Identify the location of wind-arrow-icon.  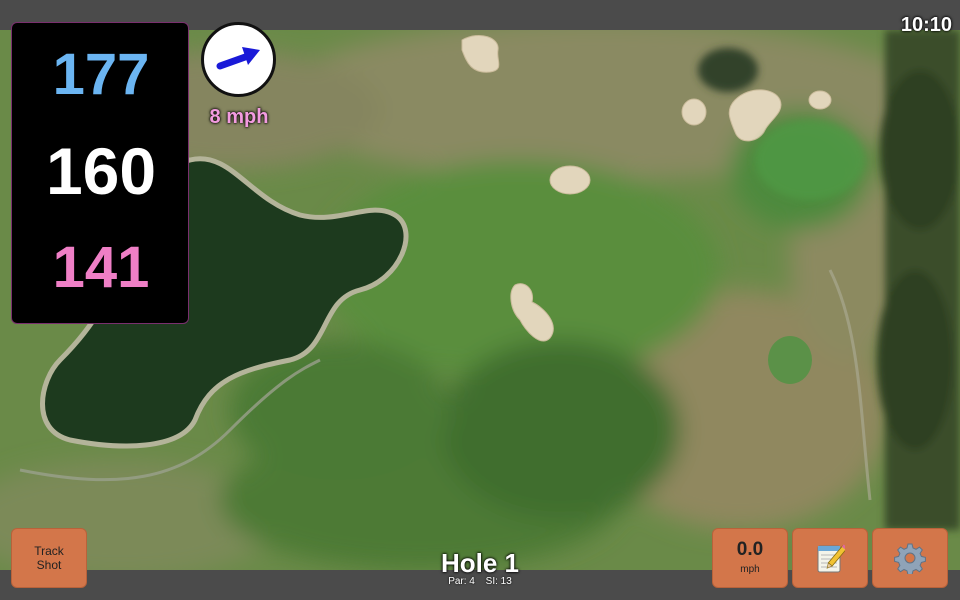
(238, 58).